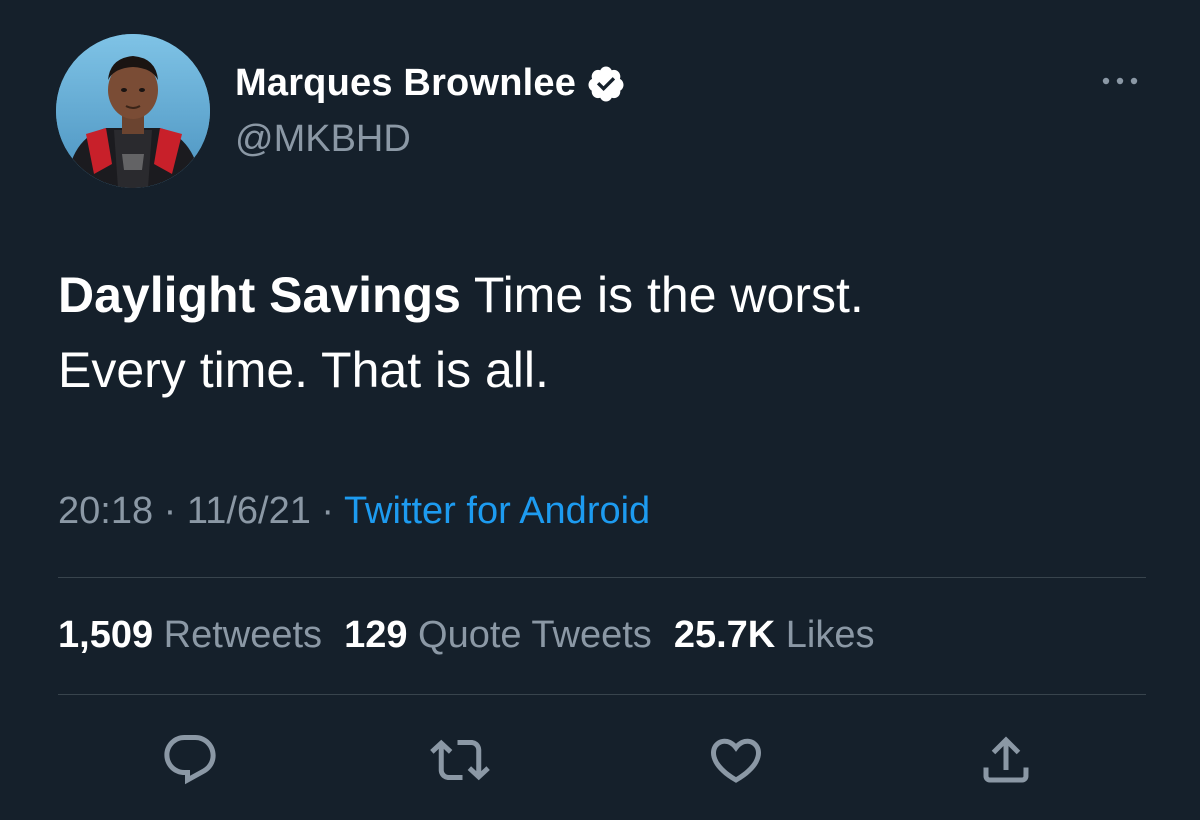 The image size is (1200, 820). I want to click on tweet-text-bold: Daylight Savings, so click(259, 295).